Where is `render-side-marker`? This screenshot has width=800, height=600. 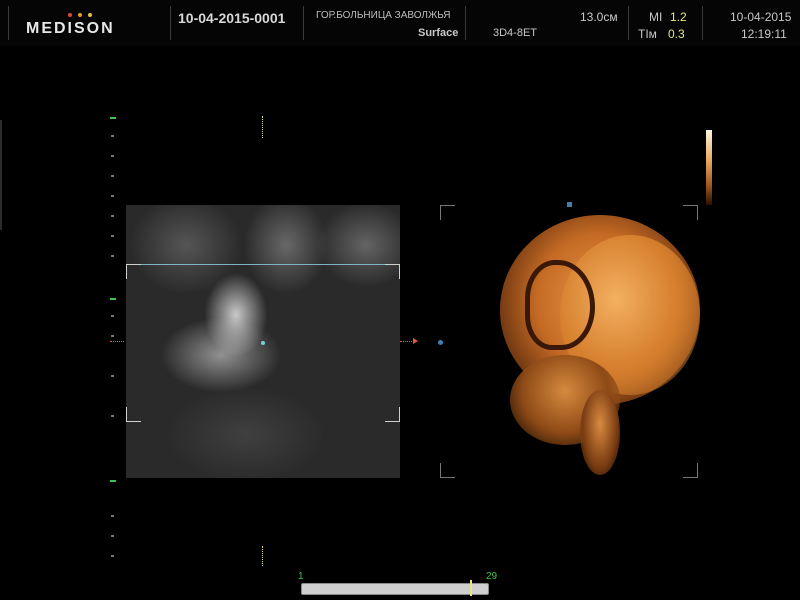
render-side-marker is located at coordinates (440, 342).